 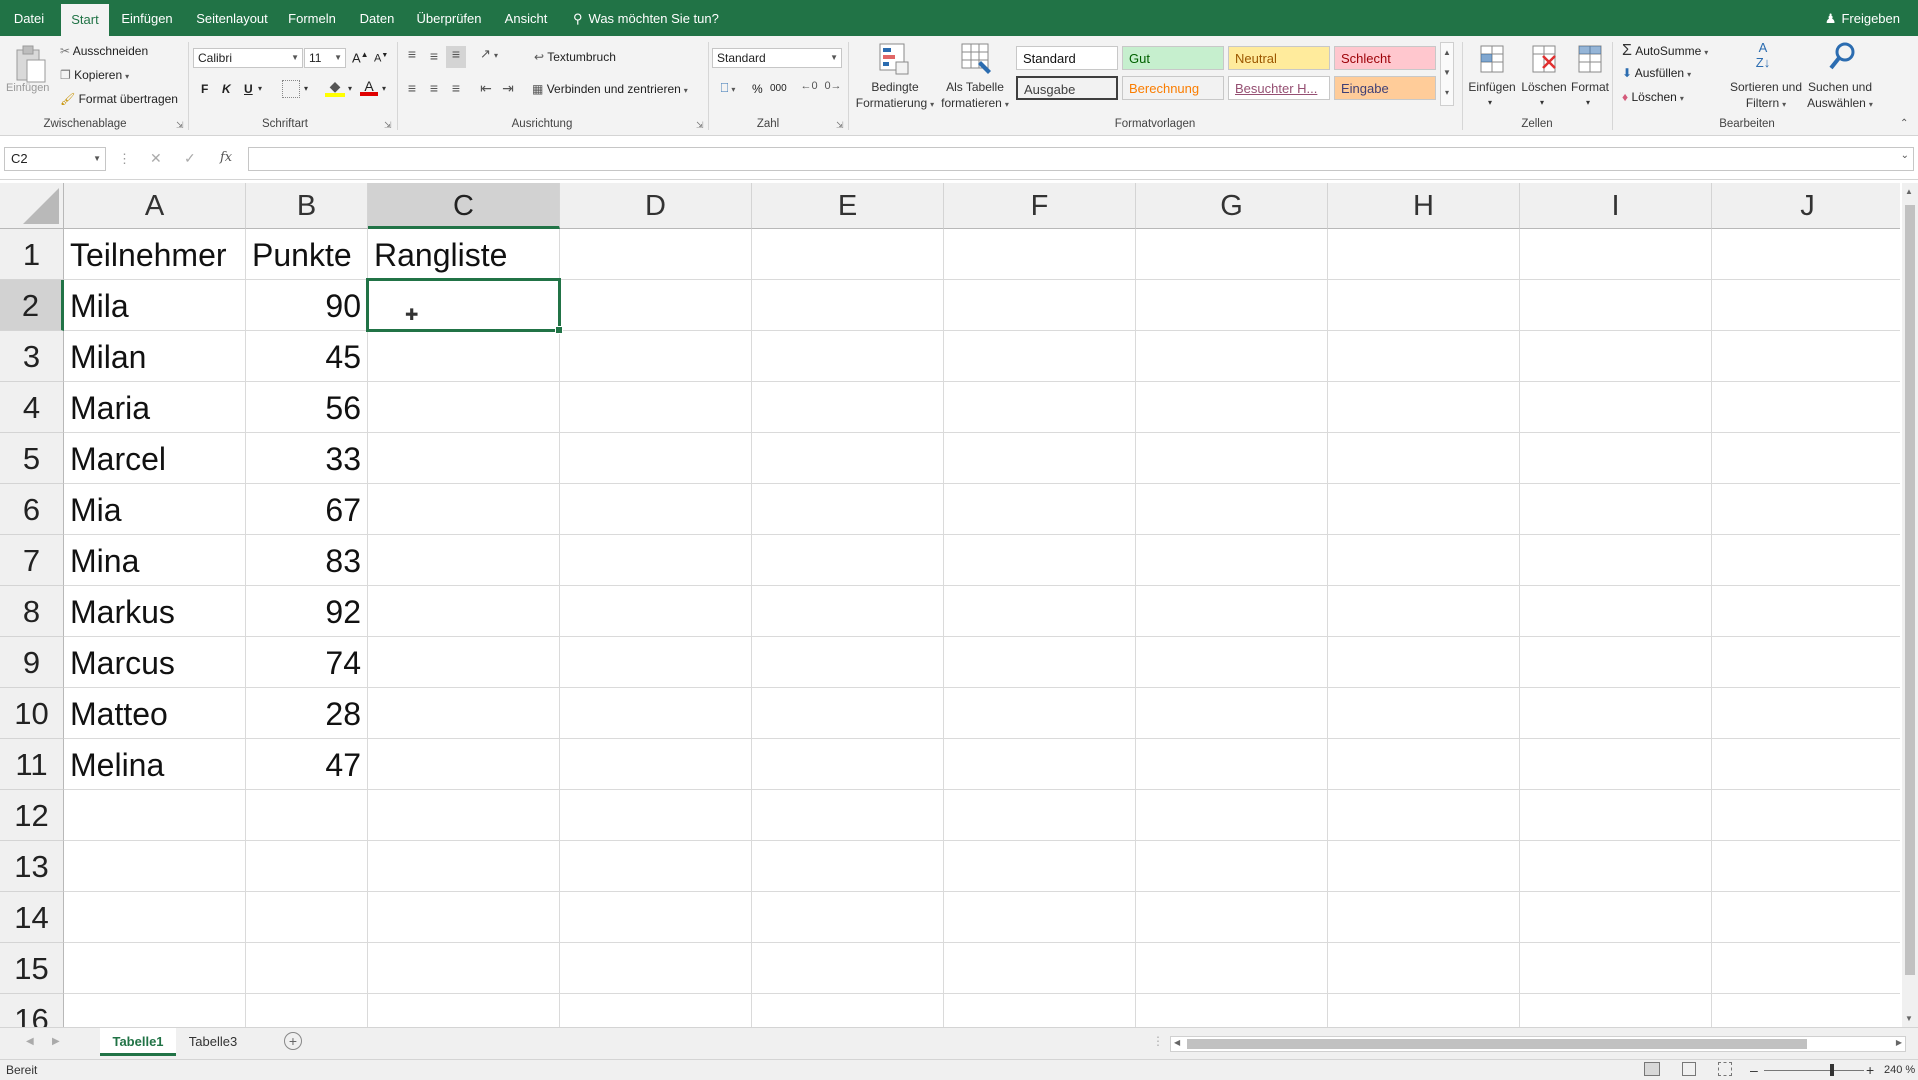 I want to click on percent-button: %, so click(x=757, y=89).